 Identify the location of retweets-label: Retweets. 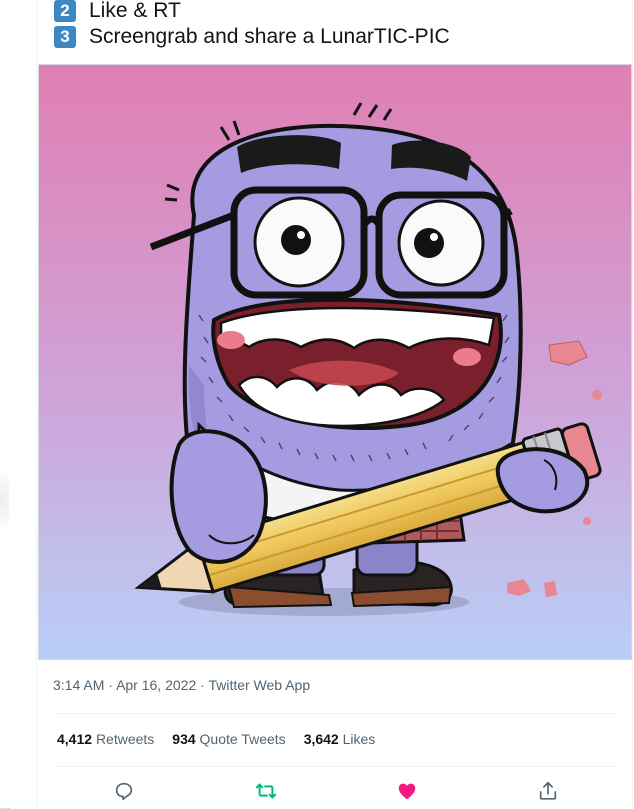
(125, 739).